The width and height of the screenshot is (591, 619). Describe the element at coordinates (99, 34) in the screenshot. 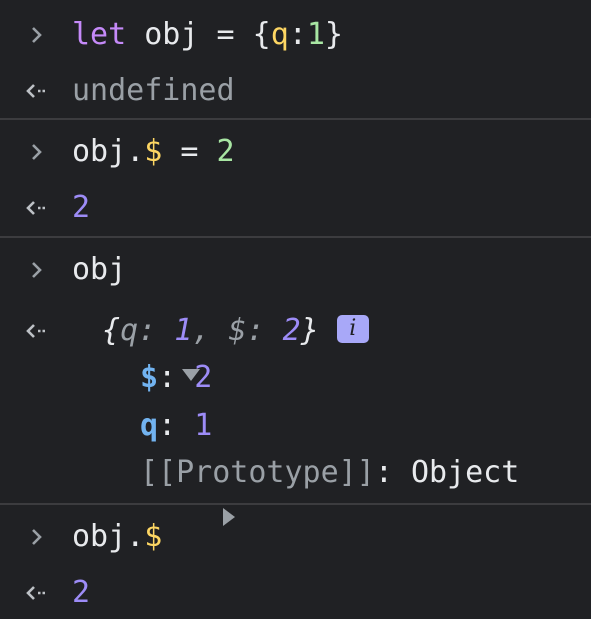

I see `code-keyword: let` at that location.